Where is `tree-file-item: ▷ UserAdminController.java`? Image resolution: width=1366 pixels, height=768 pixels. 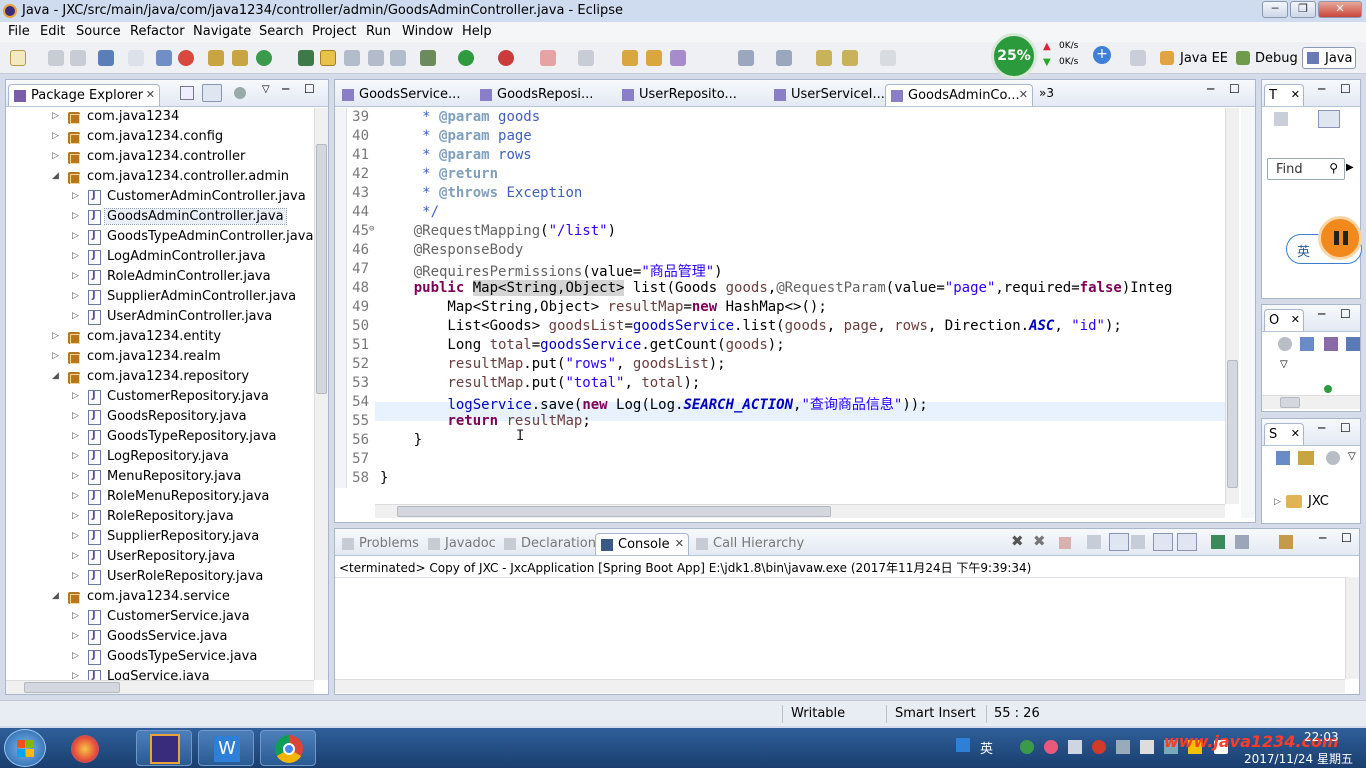
tree-file-item: ▷ UserAdminController.java is located at coordinates (156, 318).